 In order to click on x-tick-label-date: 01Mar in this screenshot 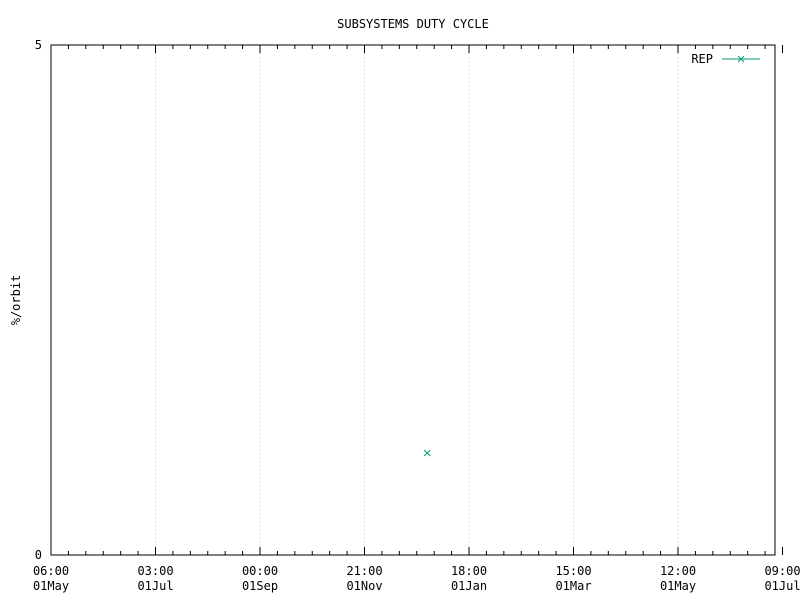, I will do `click(573, 586)`.